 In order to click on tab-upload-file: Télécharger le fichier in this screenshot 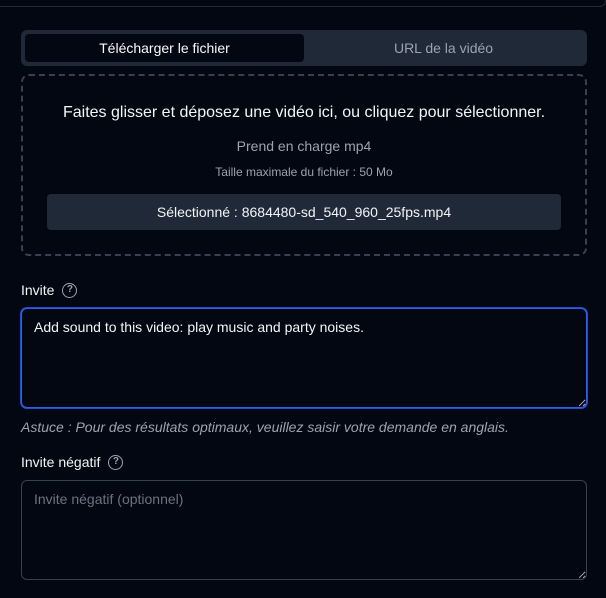, I will do `click(164, 48)`.